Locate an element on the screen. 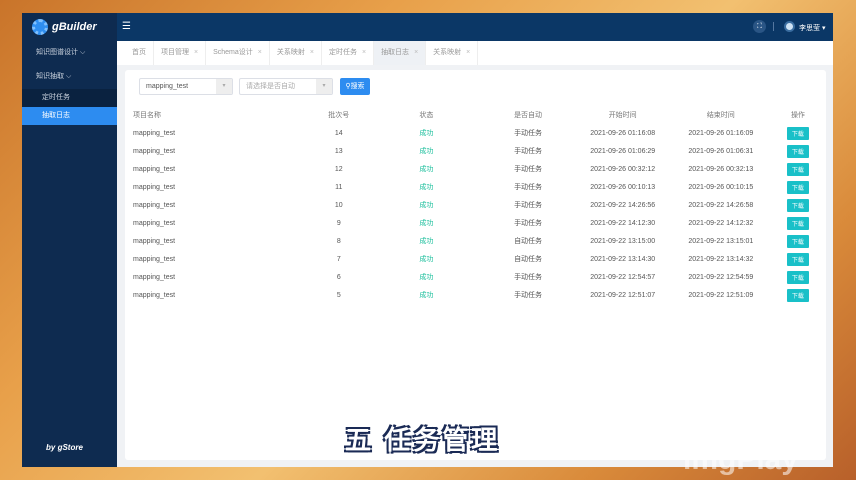 This screenshot has height=480, width=856. cell-text: 2021-09-22 14:26:58 is located at coordinates (721, 205).